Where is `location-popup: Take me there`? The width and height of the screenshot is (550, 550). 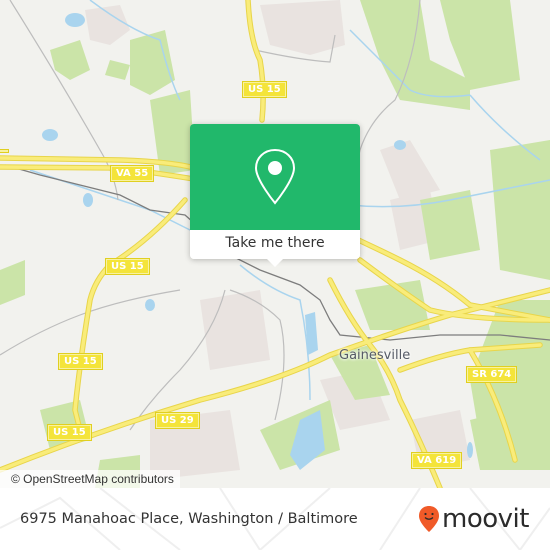 location-popup: Take me there is located at coordinates (275, 195).